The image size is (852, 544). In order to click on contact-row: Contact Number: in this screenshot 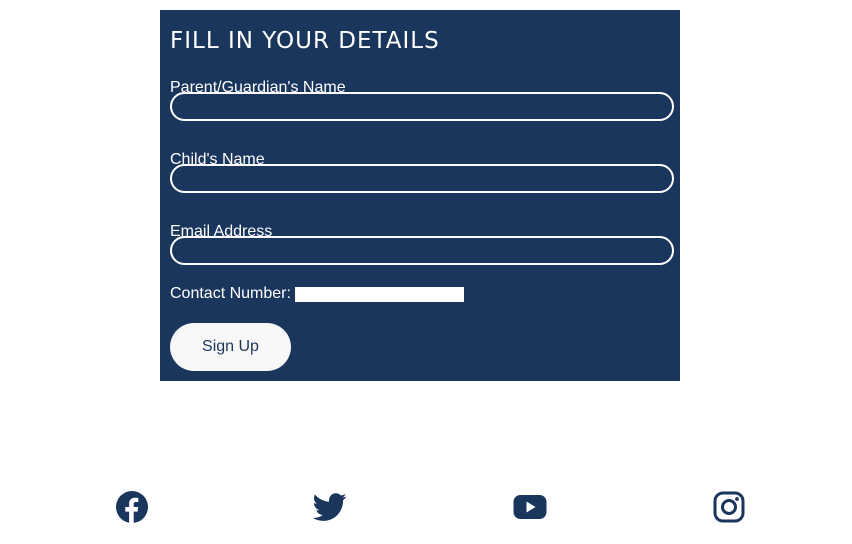, I will do `click(317, 294)`.